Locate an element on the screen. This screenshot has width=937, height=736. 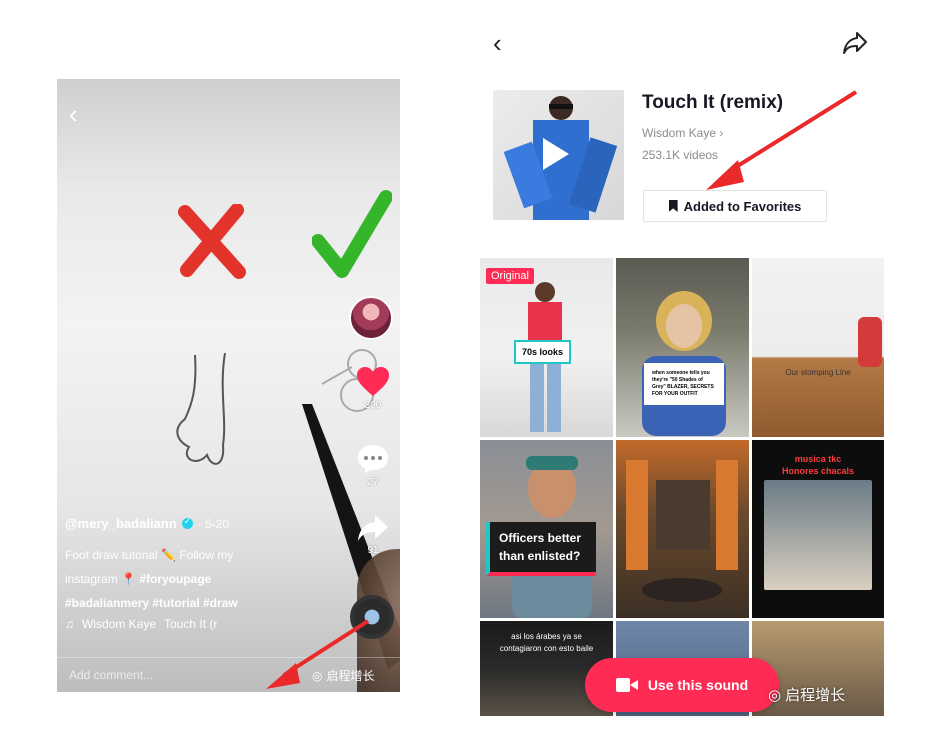
share-icon is located at coordinates (855, 43).